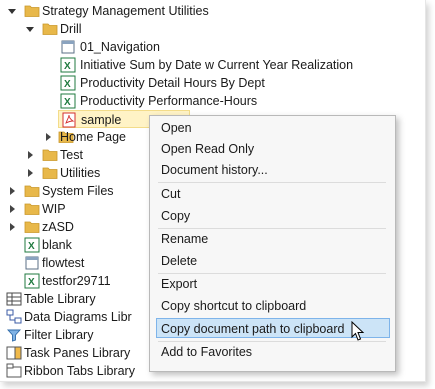 This screenshot has width=435, height=389. Describe the element at coordinates (78, 191) in the screenshot. I see `tree-item-label: System Files` at that location.